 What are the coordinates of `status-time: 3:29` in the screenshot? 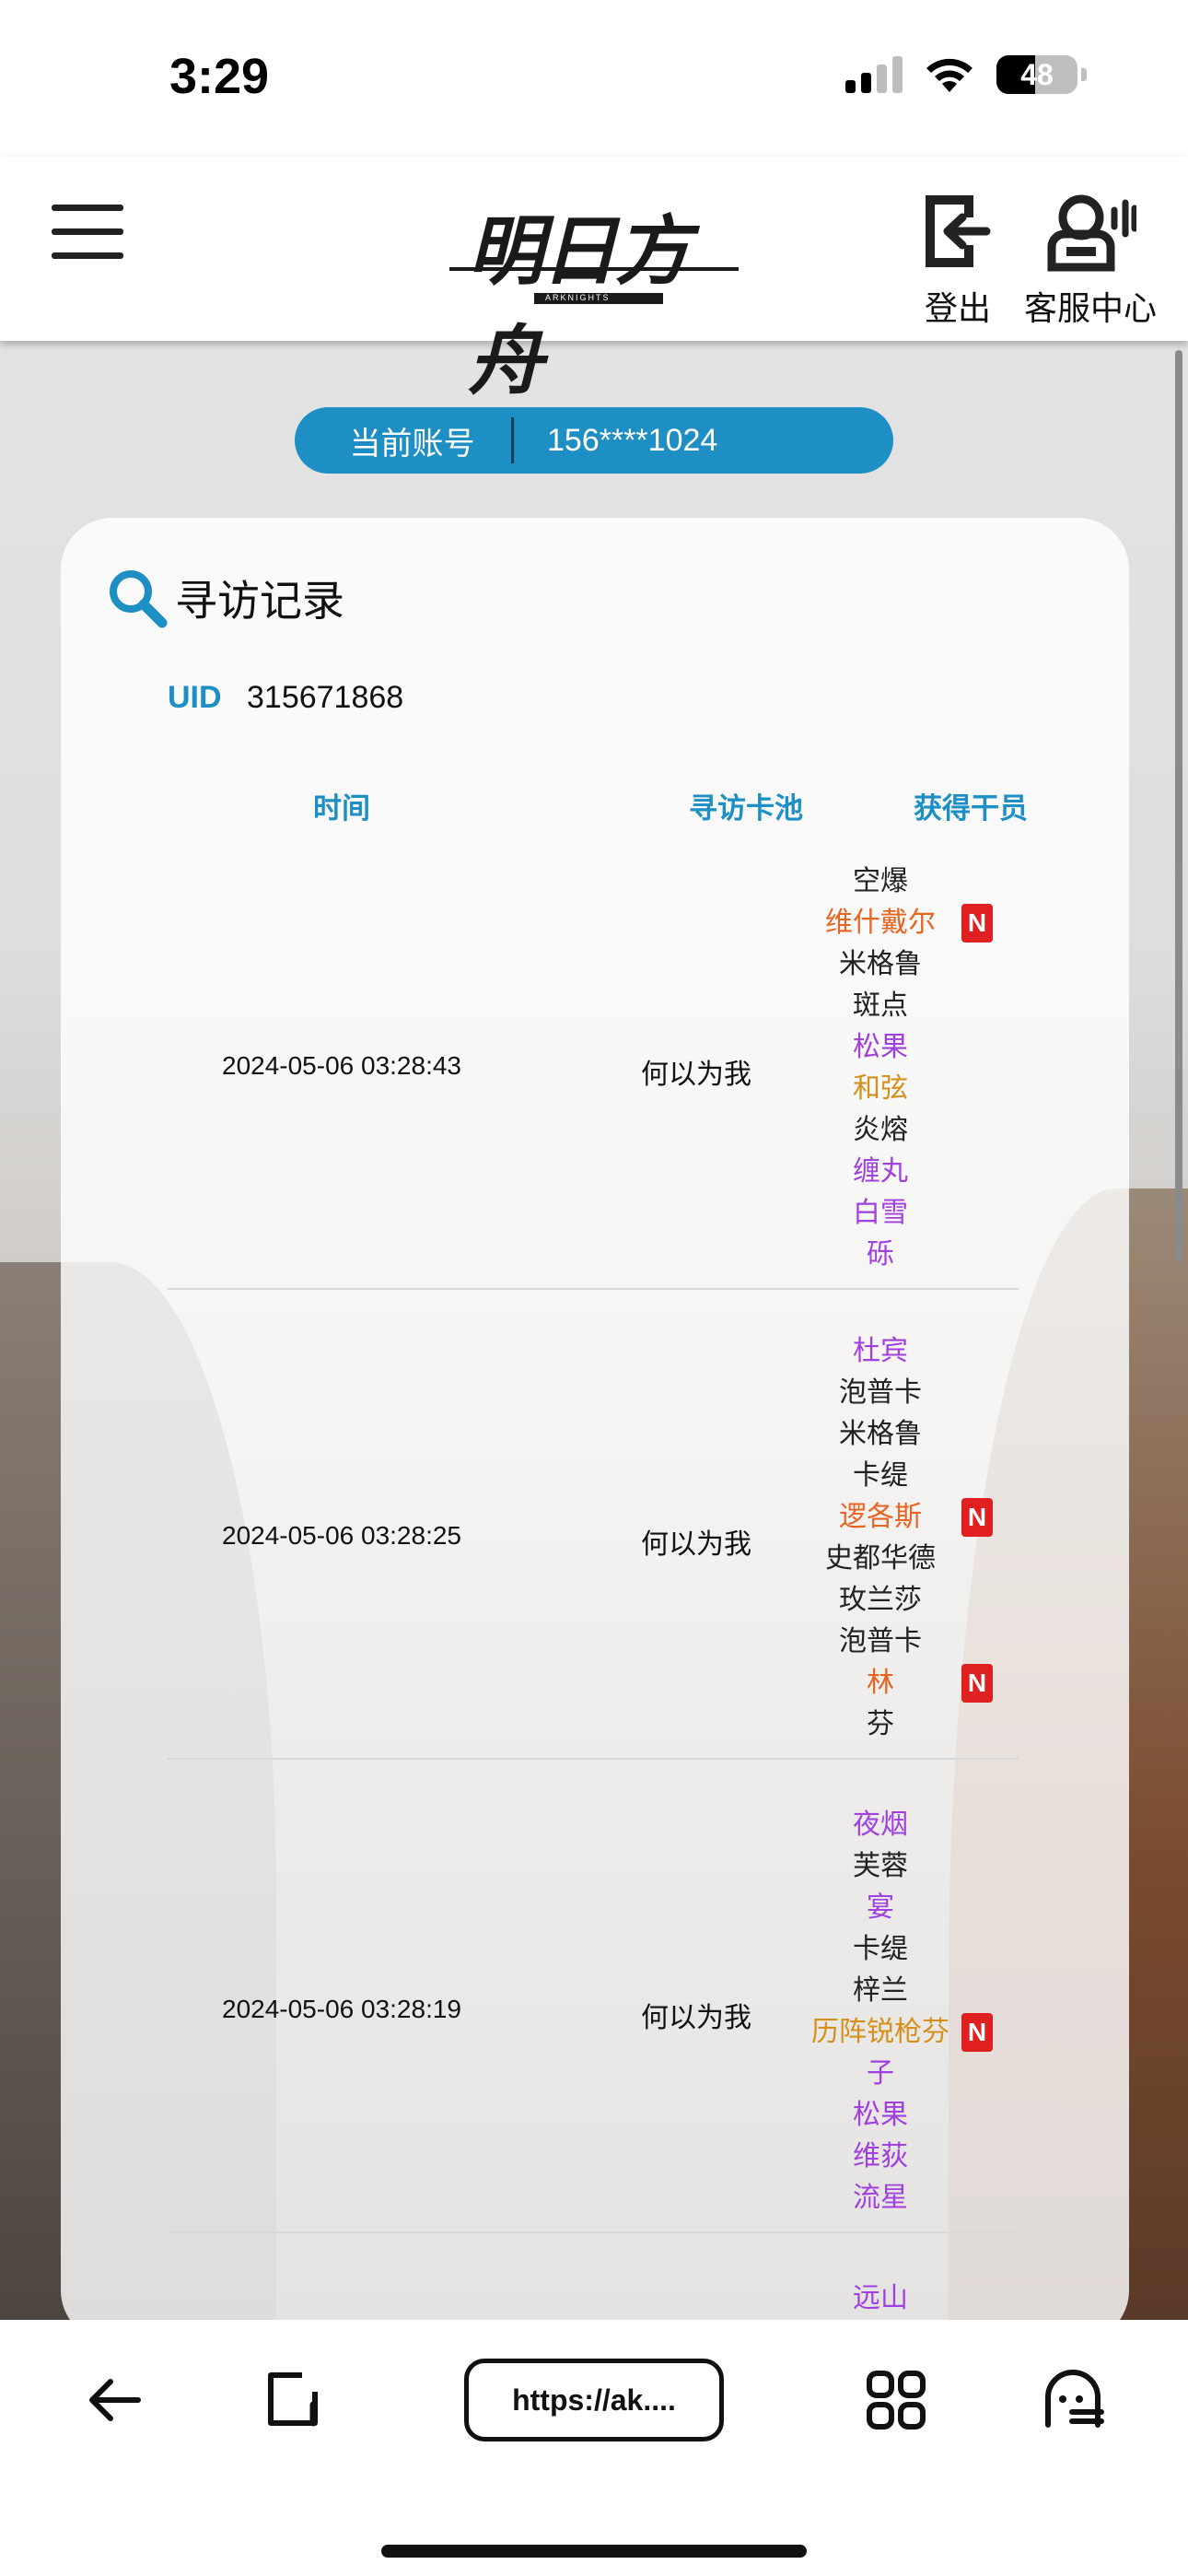 It's located at (219, 76).